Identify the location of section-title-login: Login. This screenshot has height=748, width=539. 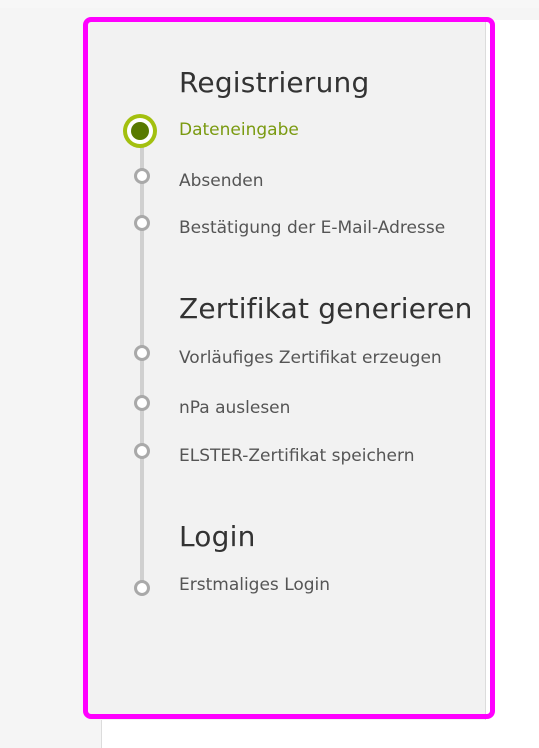
(217, 536).